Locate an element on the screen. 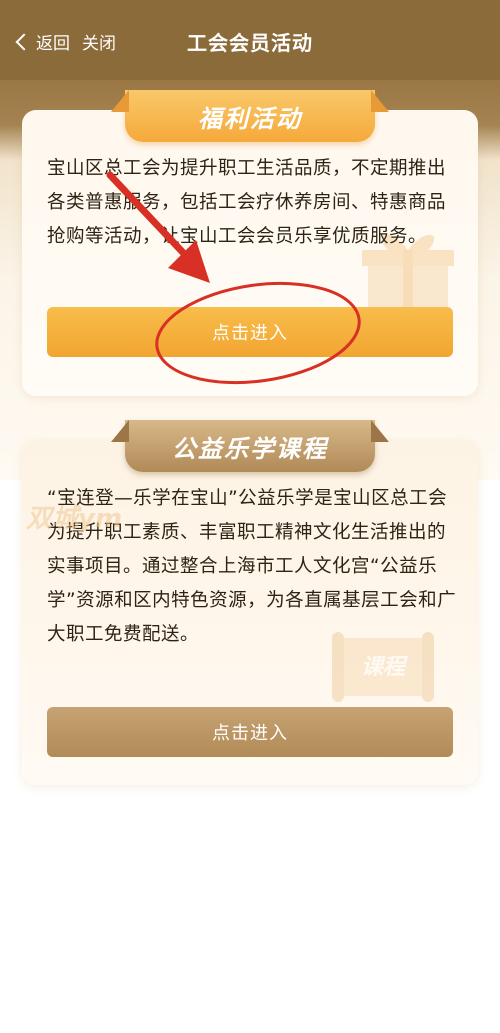 This screenshot has height=1033, width=500. public-learning-course-title: 公益乐学课程 is located at coordinates (250, 446).